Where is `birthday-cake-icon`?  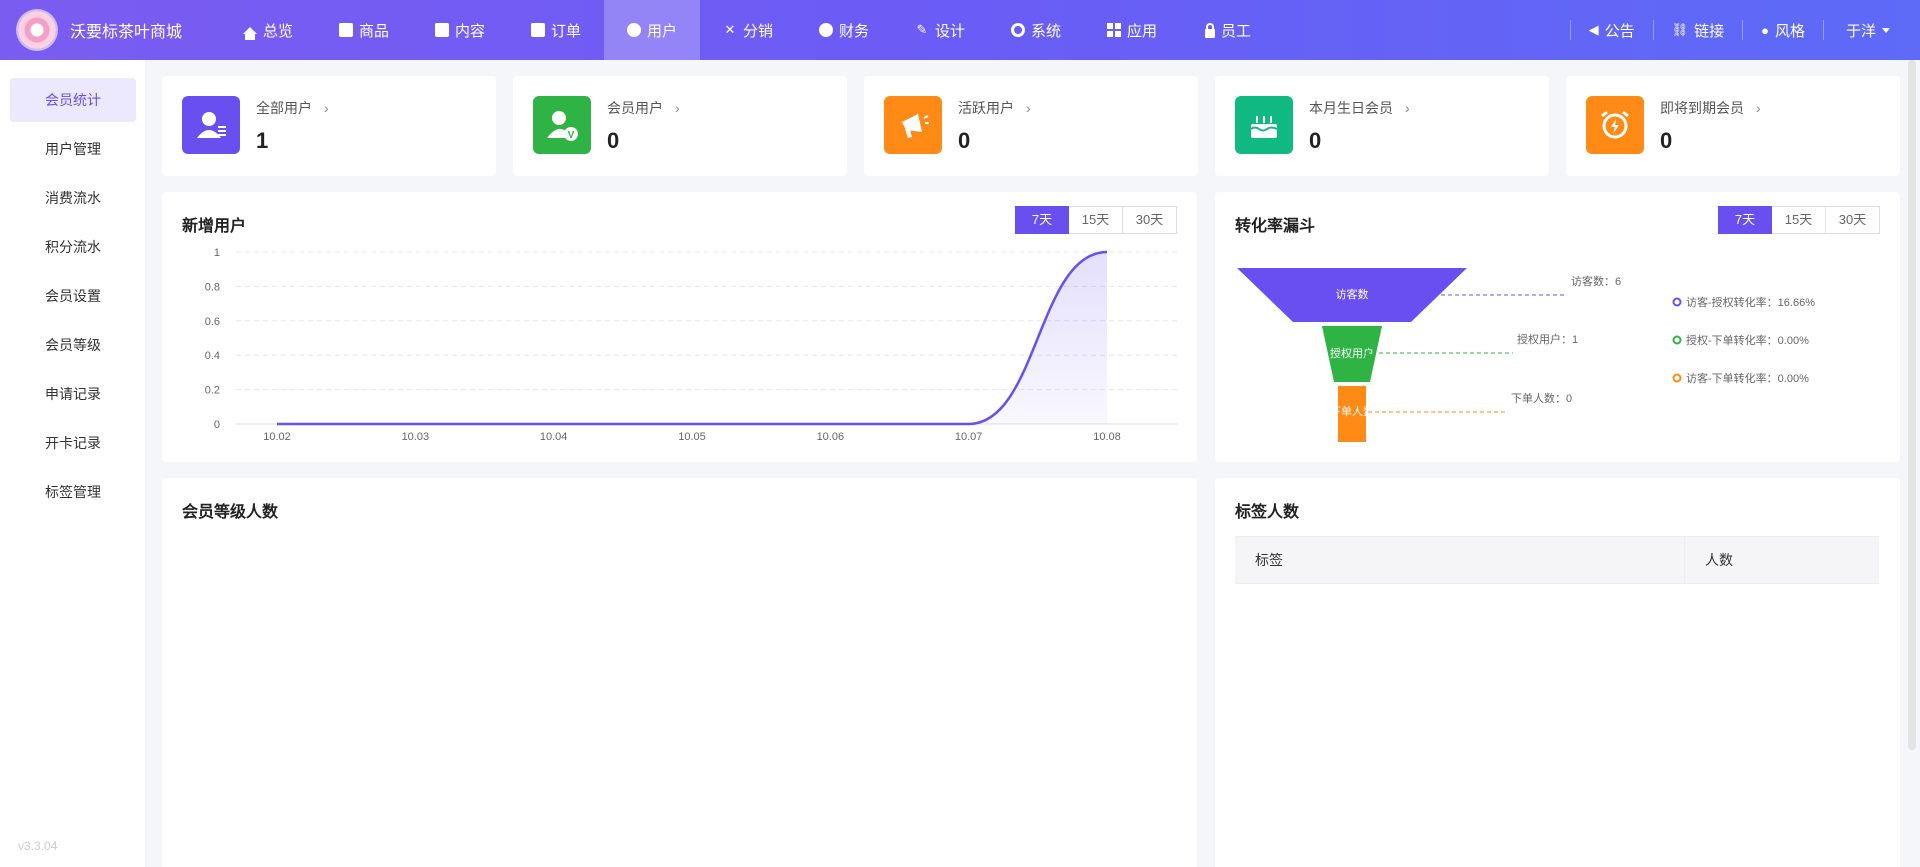 birthday-cake-icon is located at coordinates (1264, 125).